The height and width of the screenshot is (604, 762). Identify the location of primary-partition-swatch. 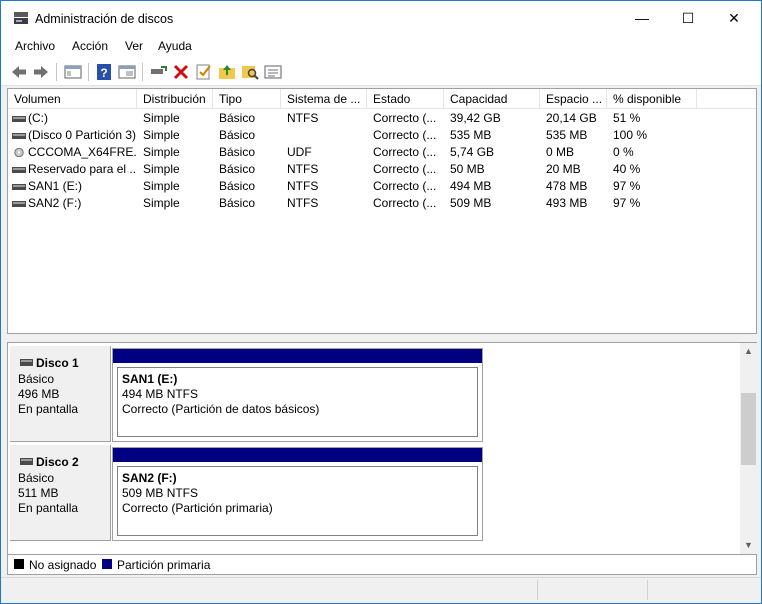
(107, 564).